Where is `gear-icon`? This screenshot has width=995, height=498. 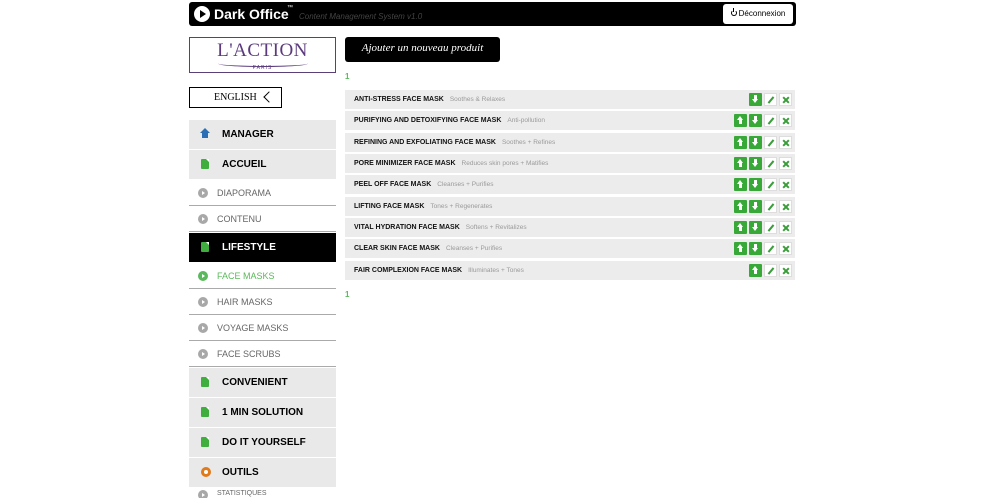 gear-icon is located at coordinates (206, 472).